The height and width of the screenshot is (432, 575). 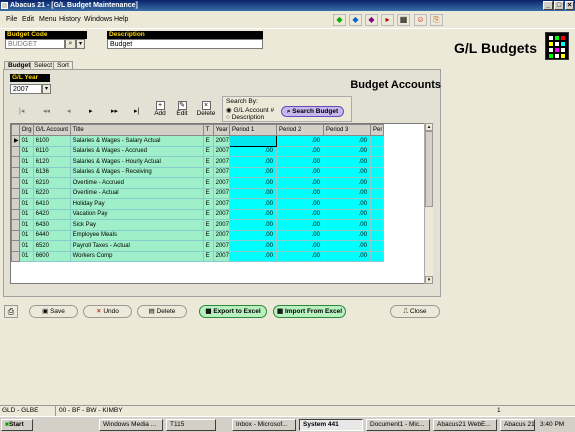 What do you see at coordinates (51, 172) in the screenshot?
I see `cell-gl-account: 6136` at bounding box center [51, 172].